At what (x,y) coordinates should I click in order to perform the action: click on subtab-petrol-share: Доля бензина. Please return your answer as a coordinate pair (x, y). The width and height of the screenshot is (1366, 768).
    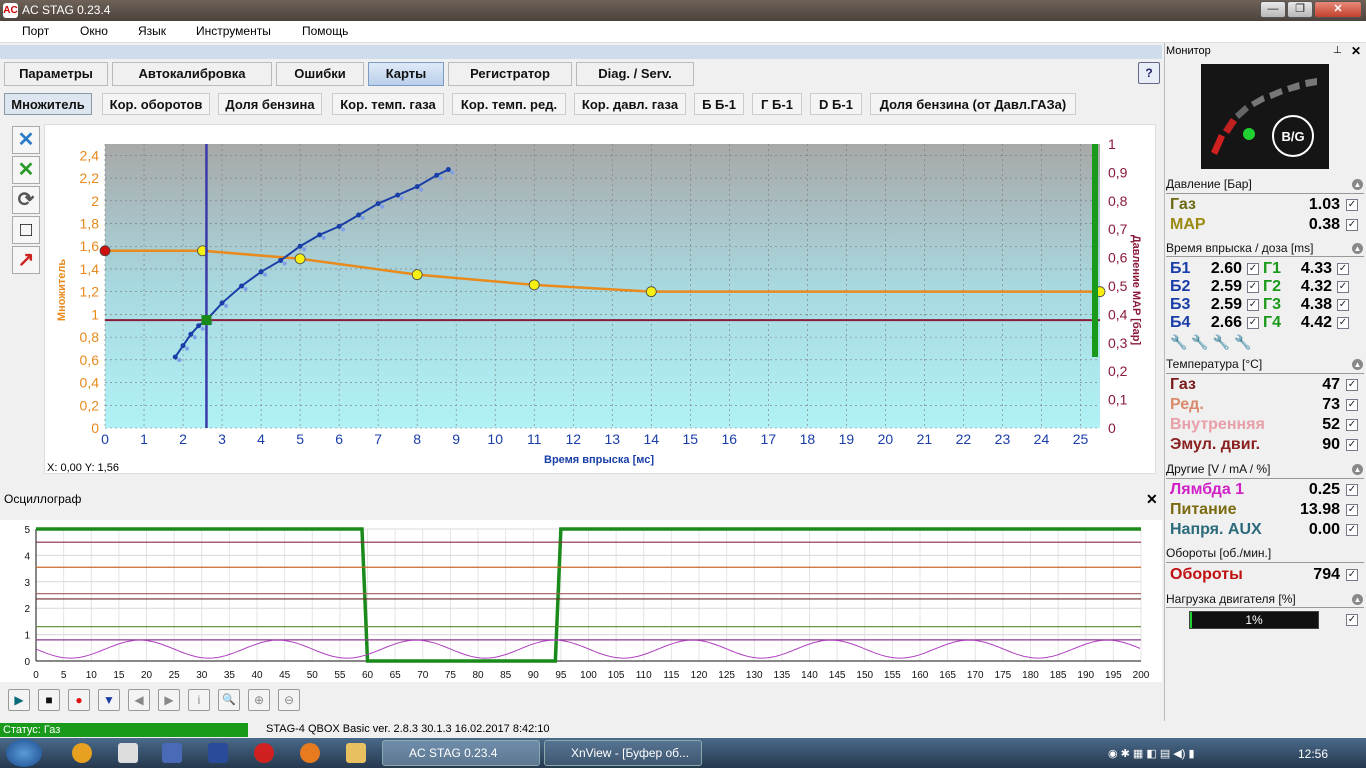
    Looking at the image, I should click on (270, 104).